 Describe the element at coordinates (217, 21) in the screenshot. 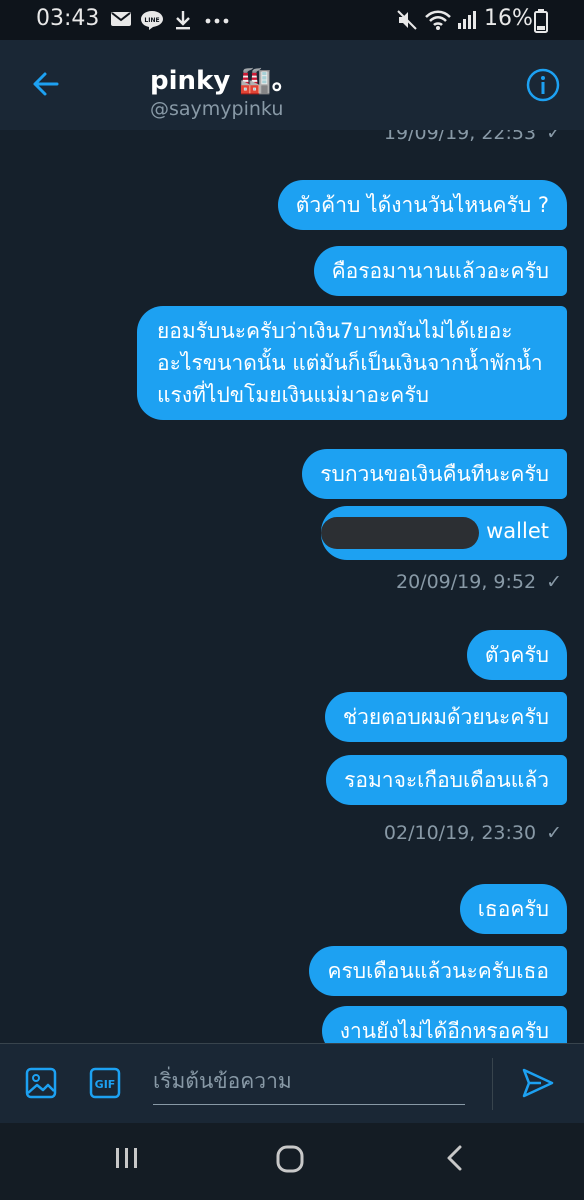

I see `more-dots-icon` at that location.